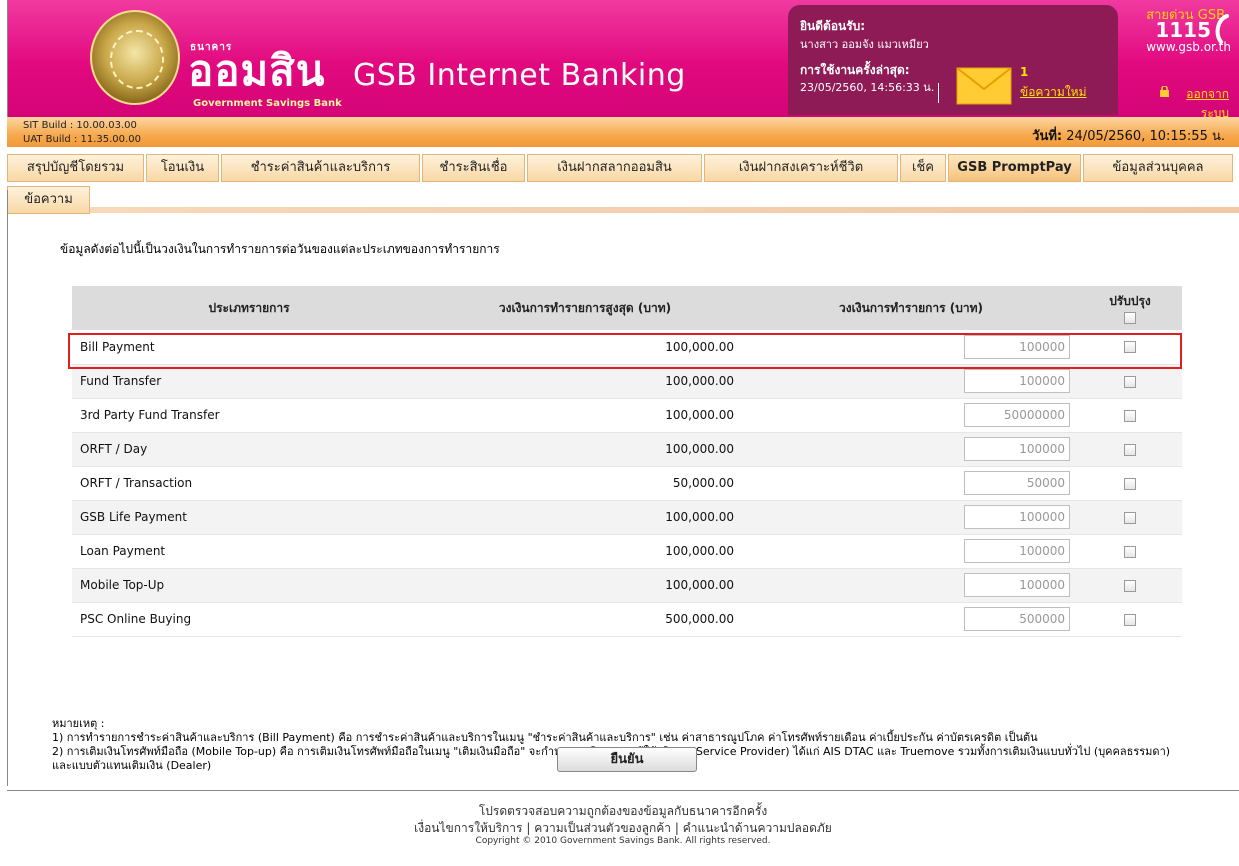  I want to click on table-row: ORFT / Transaction 50,000.00, so click(627, 483).